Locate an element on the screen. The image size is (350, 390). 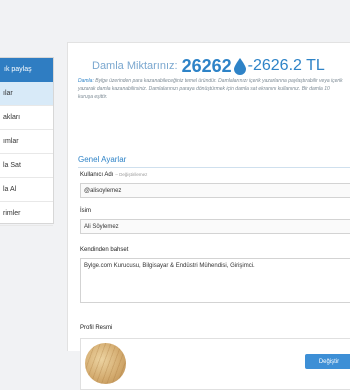
balance-money-value: -2626.2 TL is located at coordinates (286, 65).